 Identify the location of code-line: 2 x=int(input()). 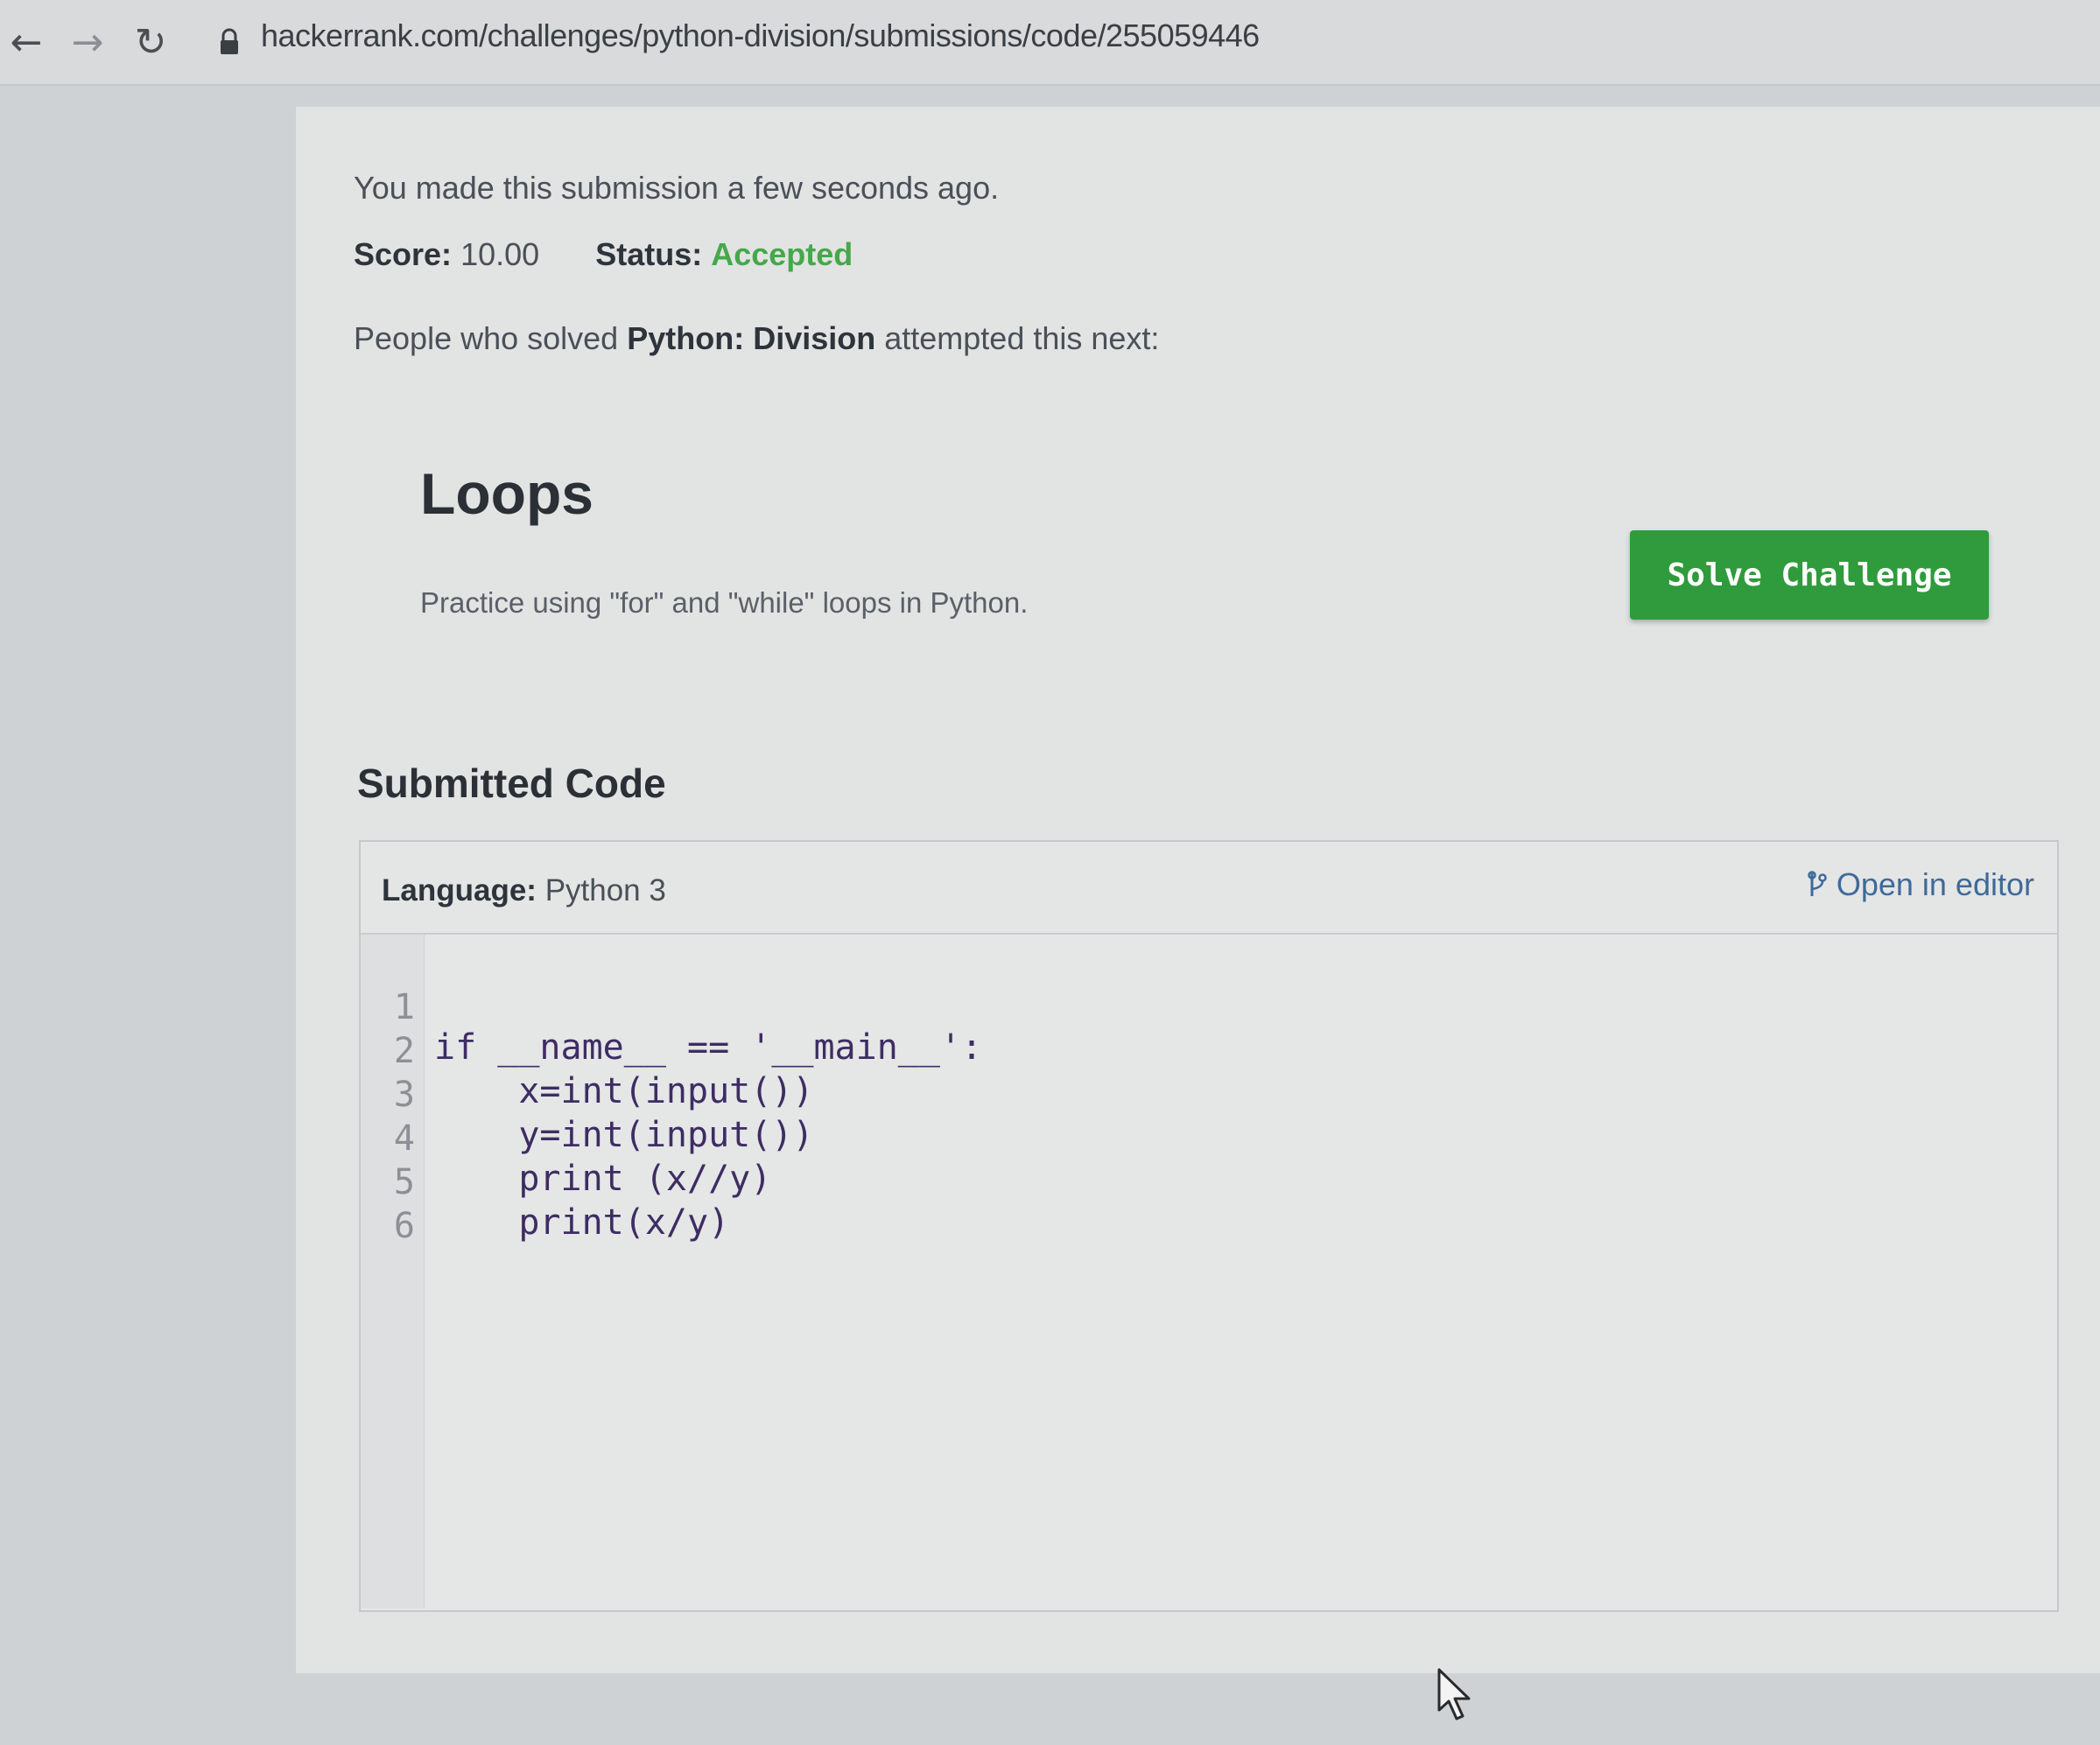
(587, 1051).